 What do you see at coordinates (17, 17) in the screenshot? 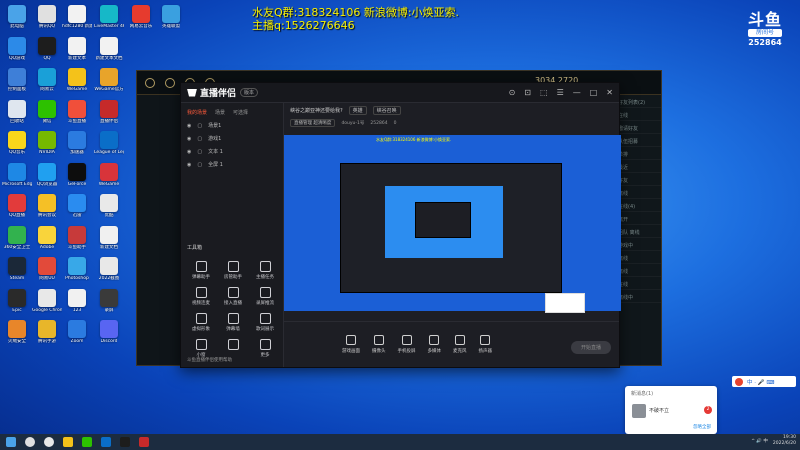
I see `desktop-icon: 此电脑` at bounding box center [17, 17].